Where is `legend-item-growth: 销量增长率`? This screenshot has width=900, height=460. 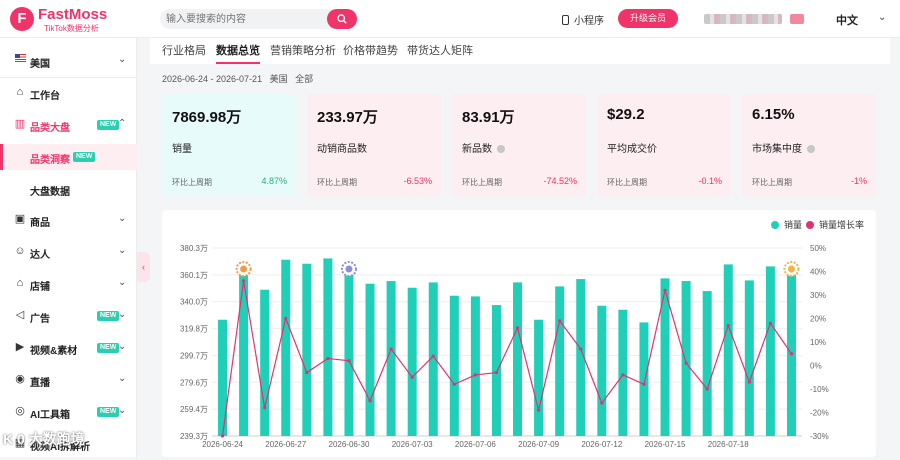 legend-item-growth: 销量增长率 is located at coordinates (835, 224).